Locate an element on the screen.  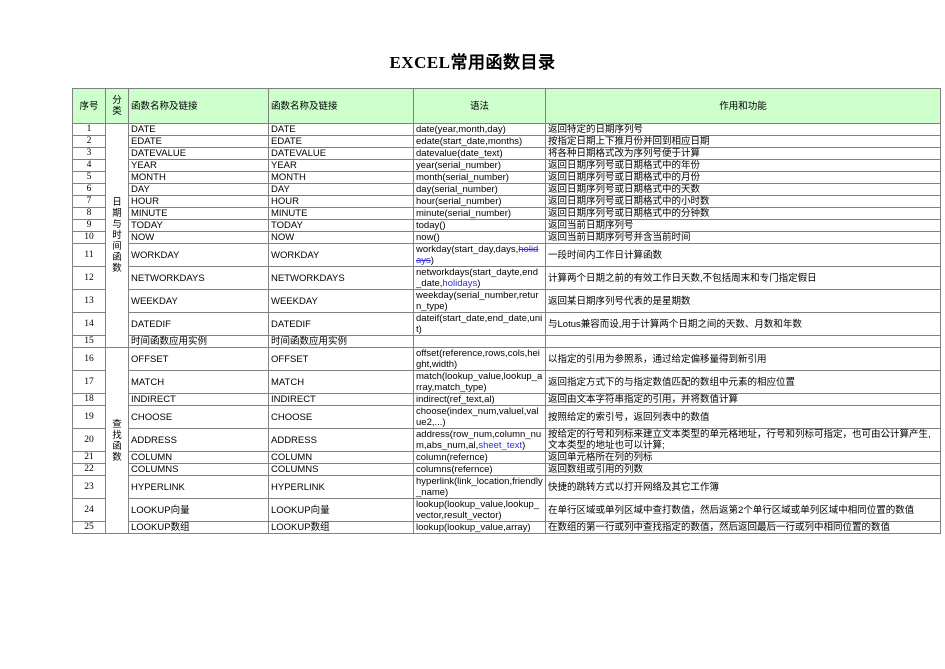
function-link-cell-2: TODAY is located at coordinates (341, 225).